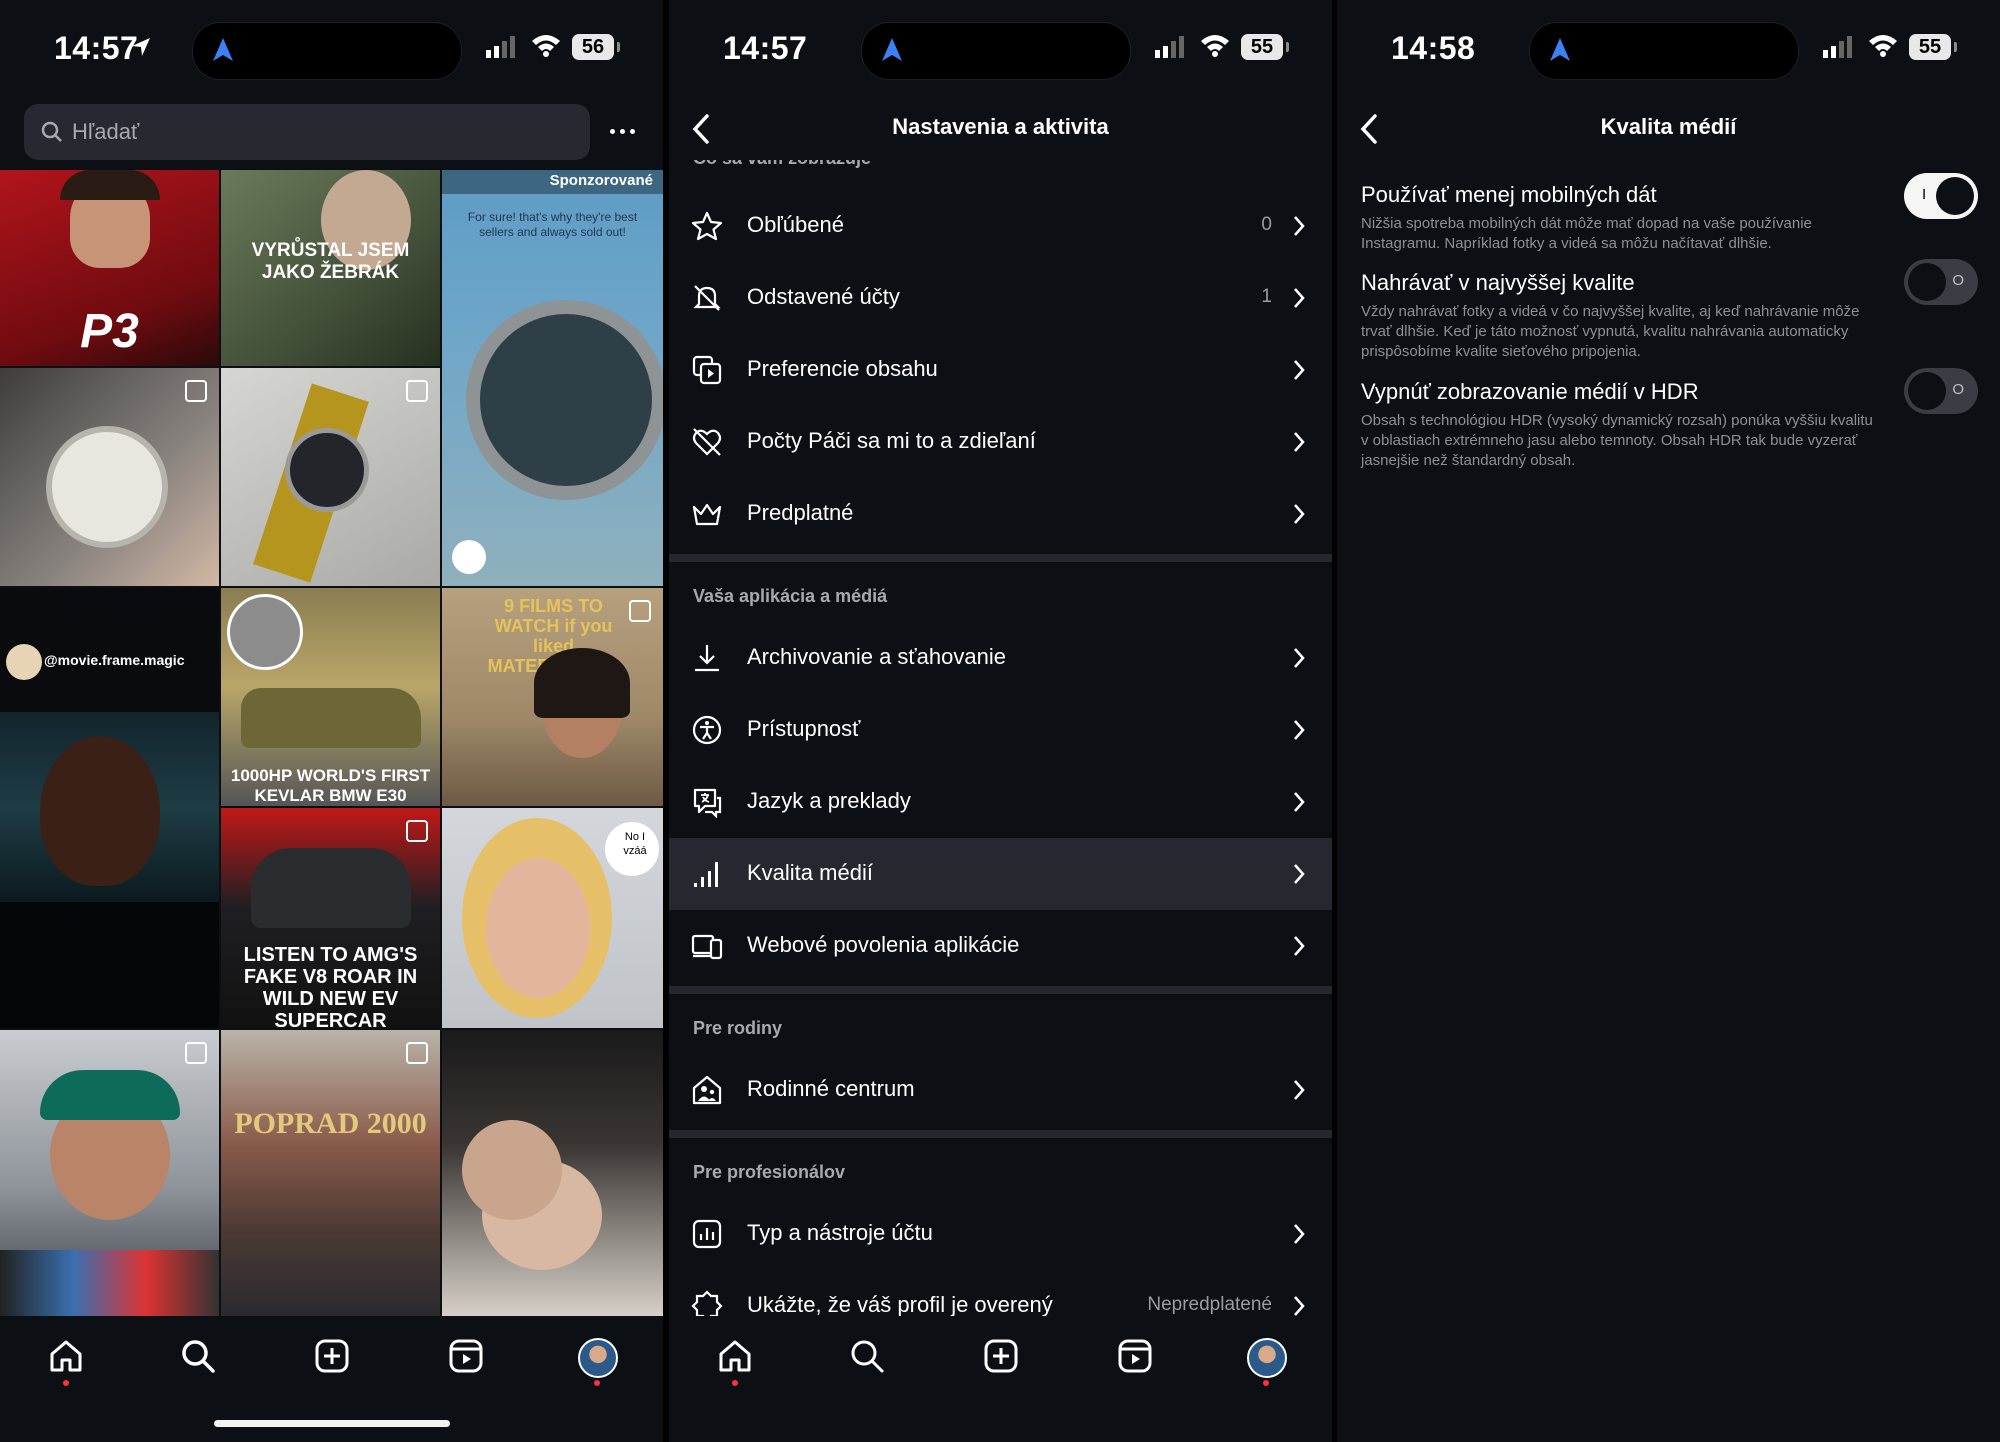 This screenshot has width=2000, height=1442. What do you see at coordinates (1000, 802) in the screenshot?
I see `settings-item-language: Jazyk a preklady` at bounding box center [1000, 802].